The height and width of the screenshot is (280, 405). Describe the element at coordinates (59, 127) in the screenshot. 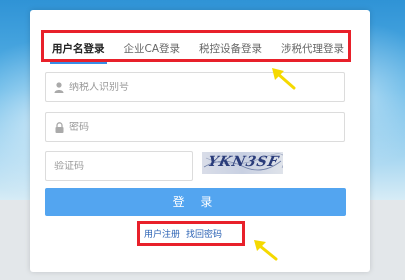

I see `lock-icon` at that location.